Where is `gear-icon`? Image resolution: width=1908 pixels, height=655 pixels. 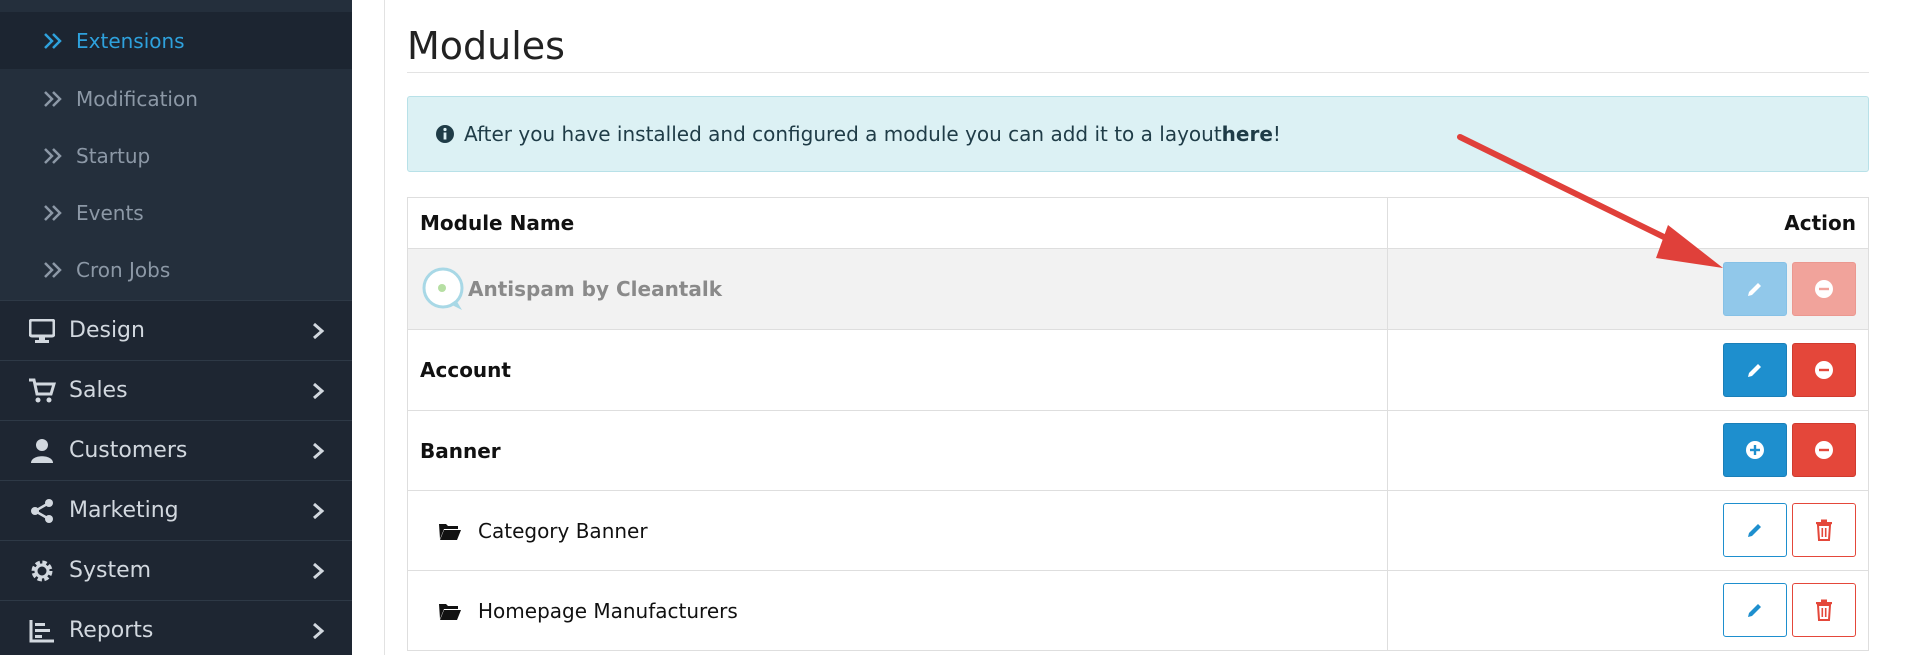 gear-icon is located at coordinates (42, 571).